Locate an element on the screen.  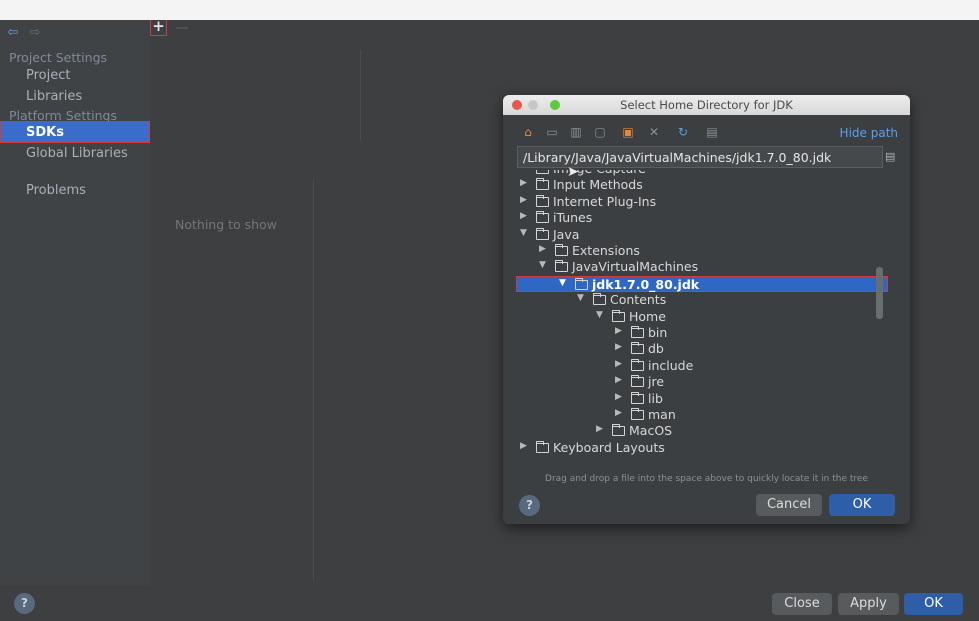
dialog-titlebar: Select Home Directory for JDK is located at coordinates (706, 105).